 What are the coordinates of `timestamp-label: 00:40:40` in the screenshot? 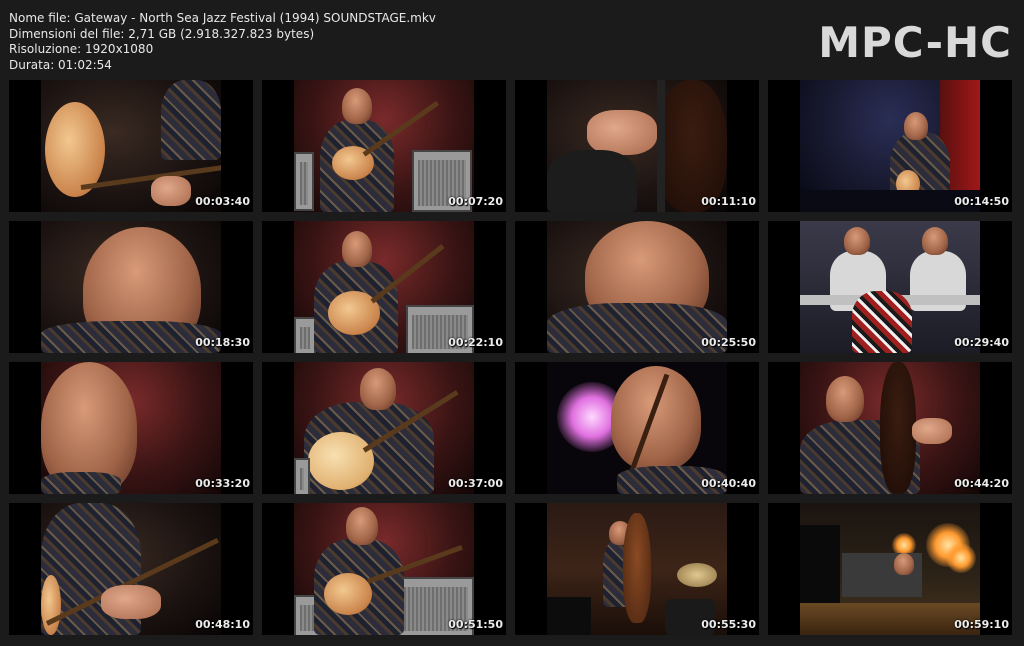 It's located at (728, 483).